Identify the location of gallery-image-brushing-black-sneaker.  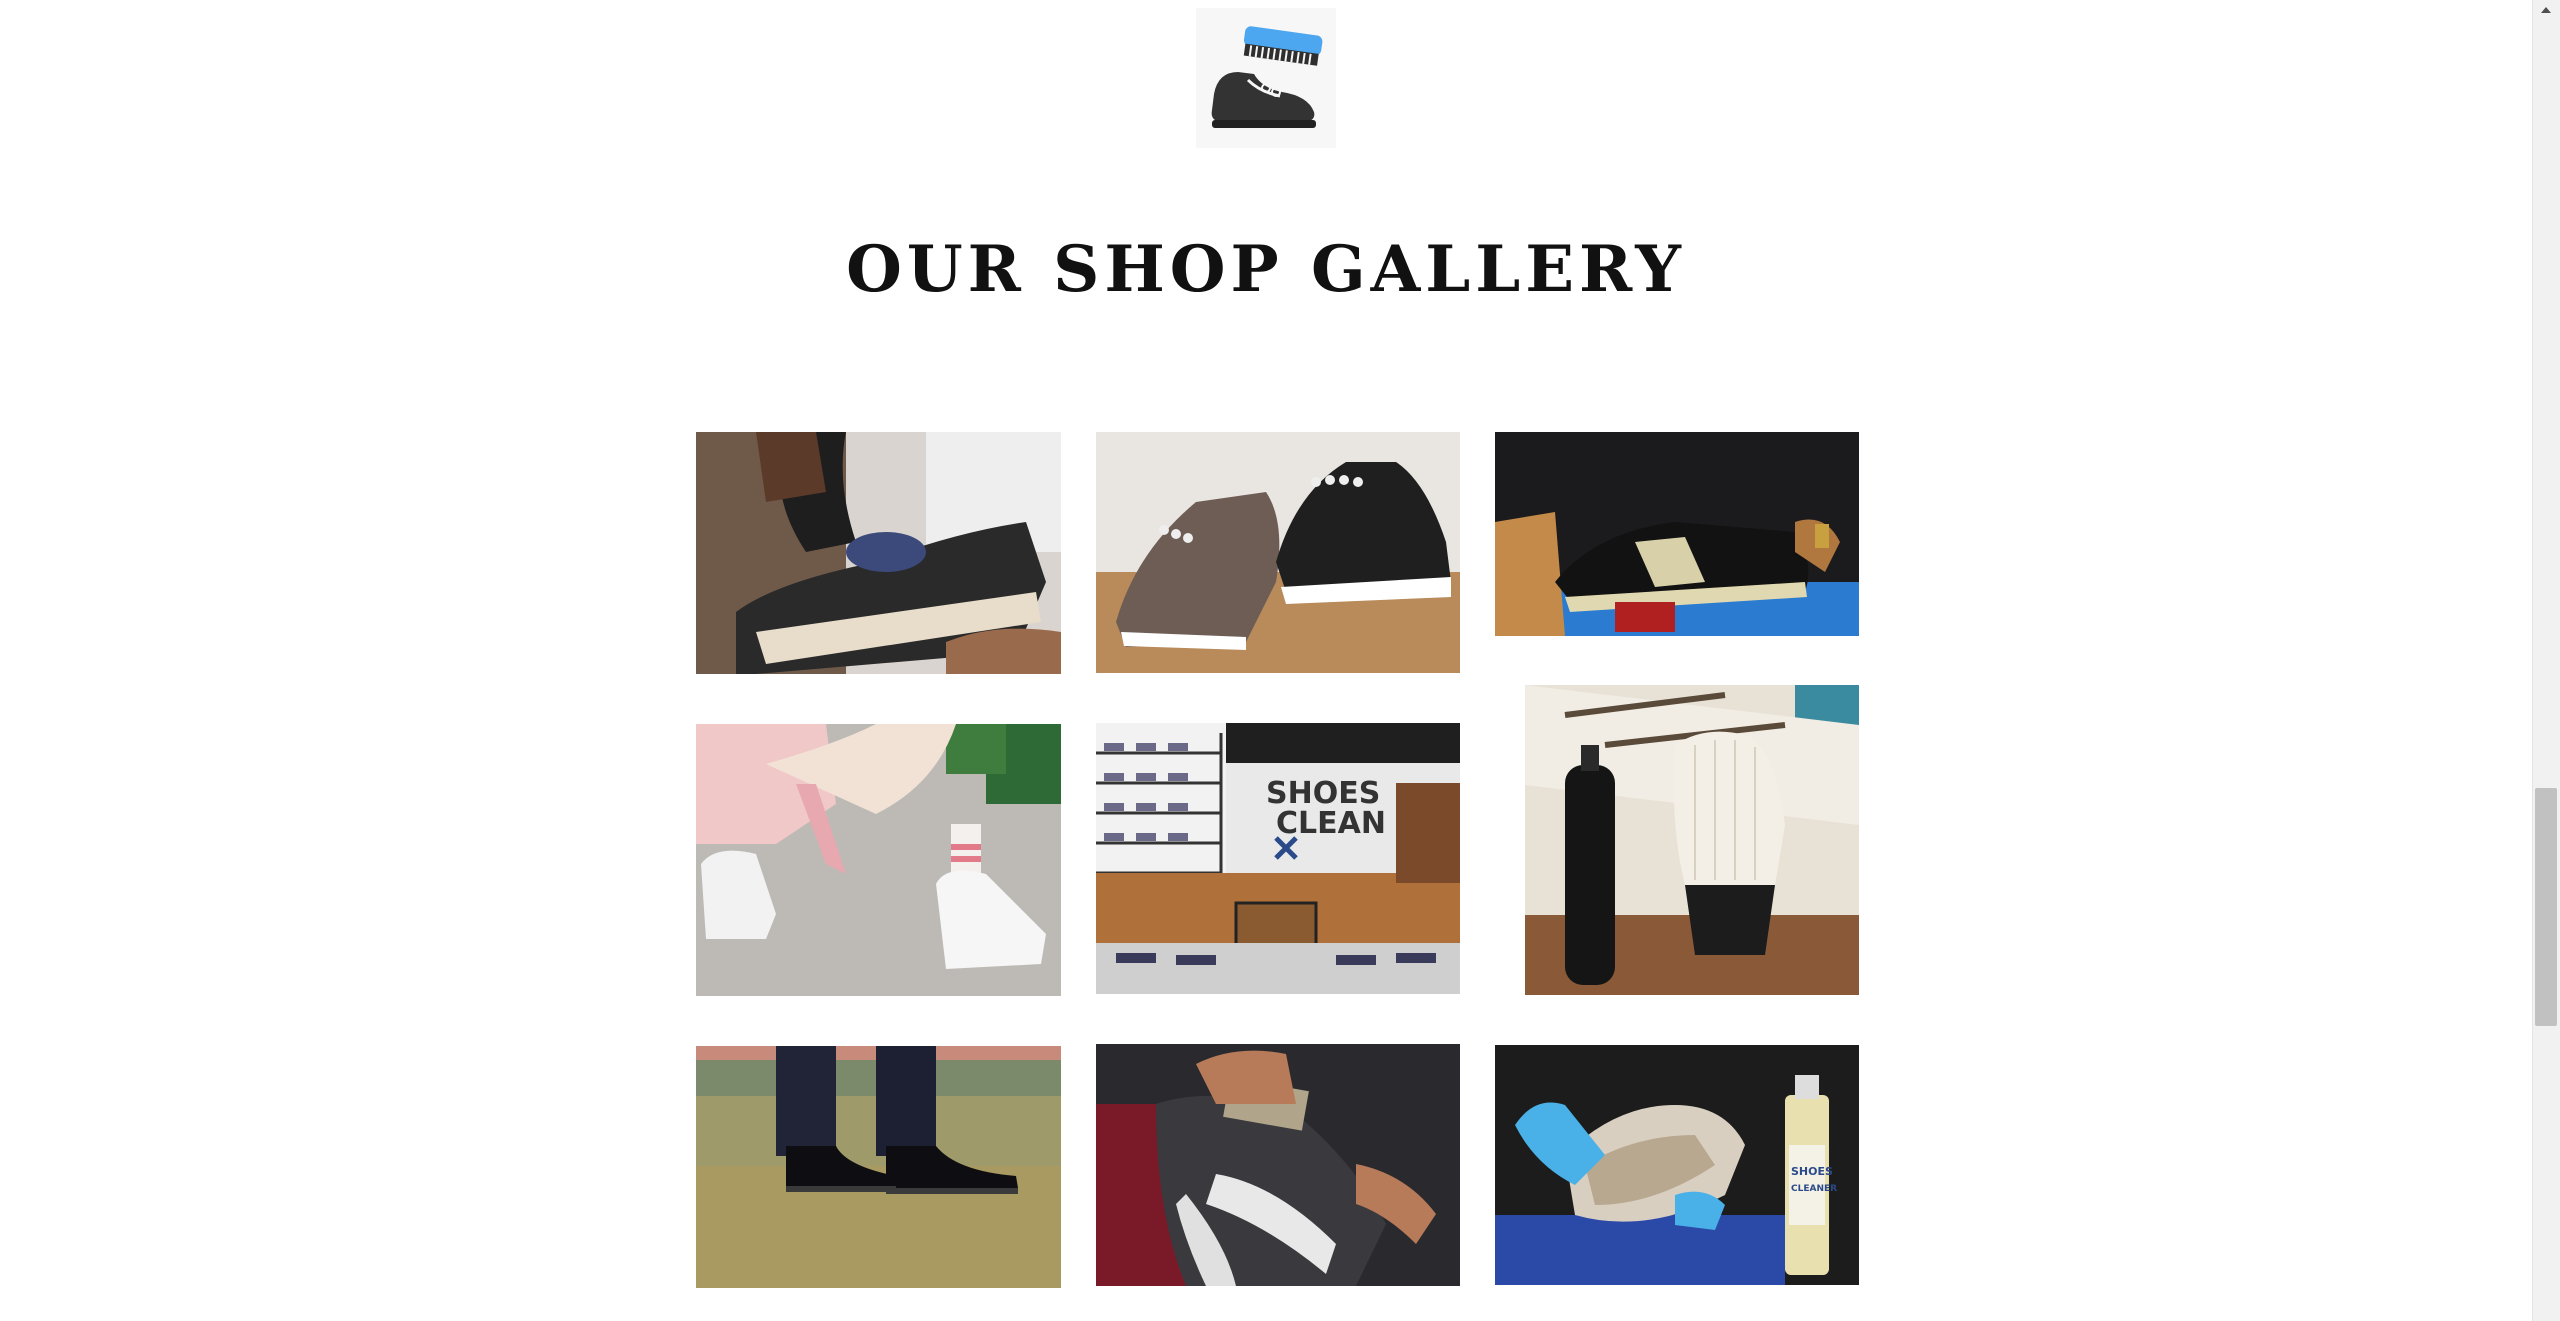
(1677, 534).